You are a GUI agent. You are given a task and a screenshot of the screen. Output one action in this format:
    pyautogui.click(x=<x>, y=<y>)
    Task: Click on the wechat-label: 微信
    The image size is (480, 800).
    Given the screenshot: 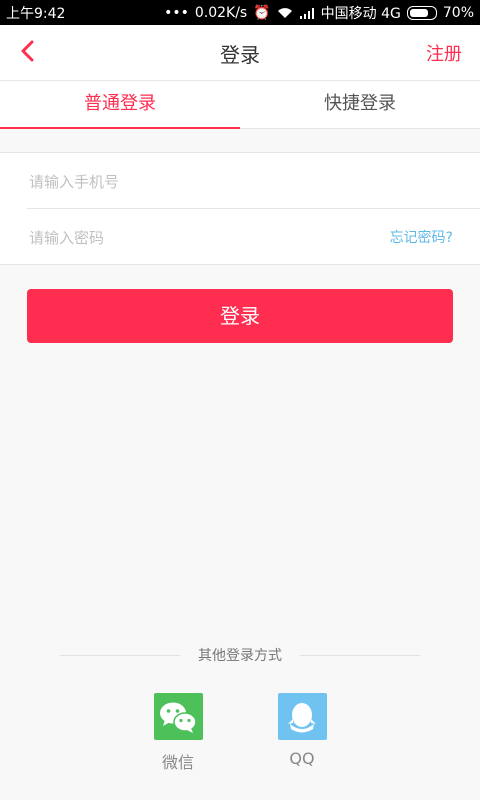 What is the action you would take?
    pyautogui.click(x=177, y=762)
    